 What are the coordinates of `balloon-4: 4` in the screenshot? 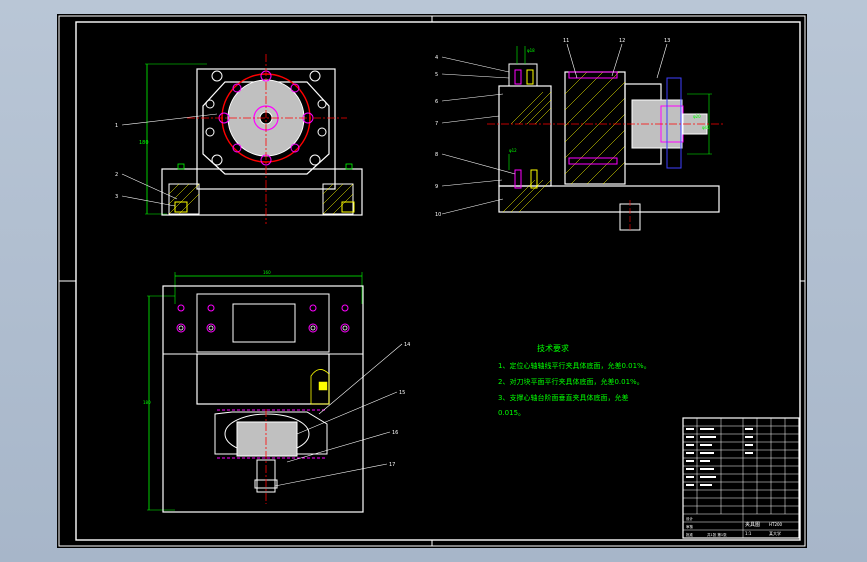 It's located at (436, 58).